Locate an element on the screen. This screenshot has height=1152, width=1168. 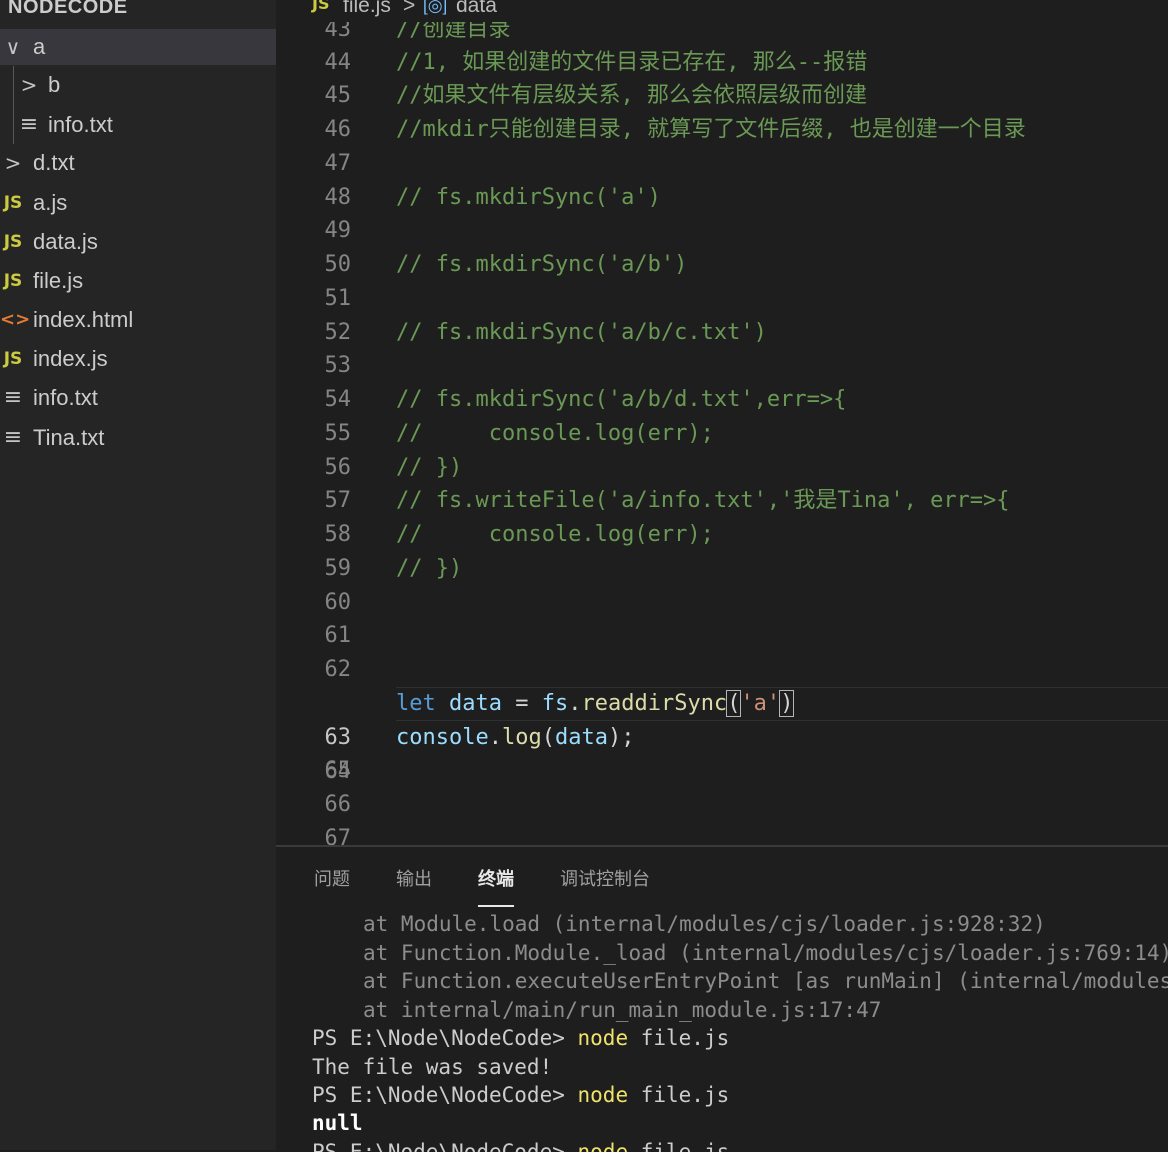
code-line: 66 is located at coordinates (338, 804).